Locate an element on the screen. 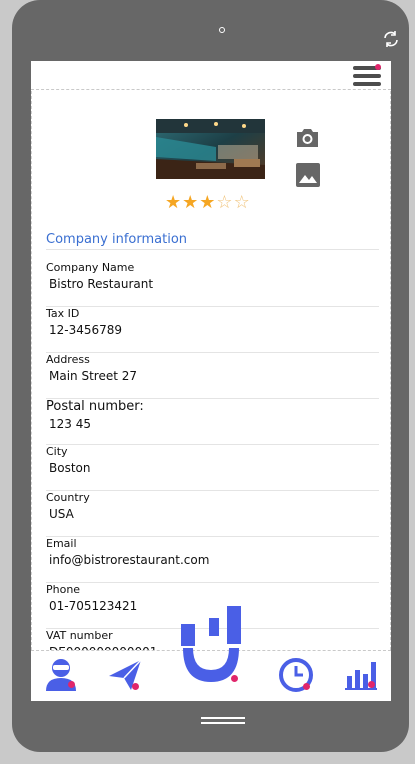 Image resolution: width=415 pixels, height=764 pixels. clock-icon is located at coordinates (296, 675).